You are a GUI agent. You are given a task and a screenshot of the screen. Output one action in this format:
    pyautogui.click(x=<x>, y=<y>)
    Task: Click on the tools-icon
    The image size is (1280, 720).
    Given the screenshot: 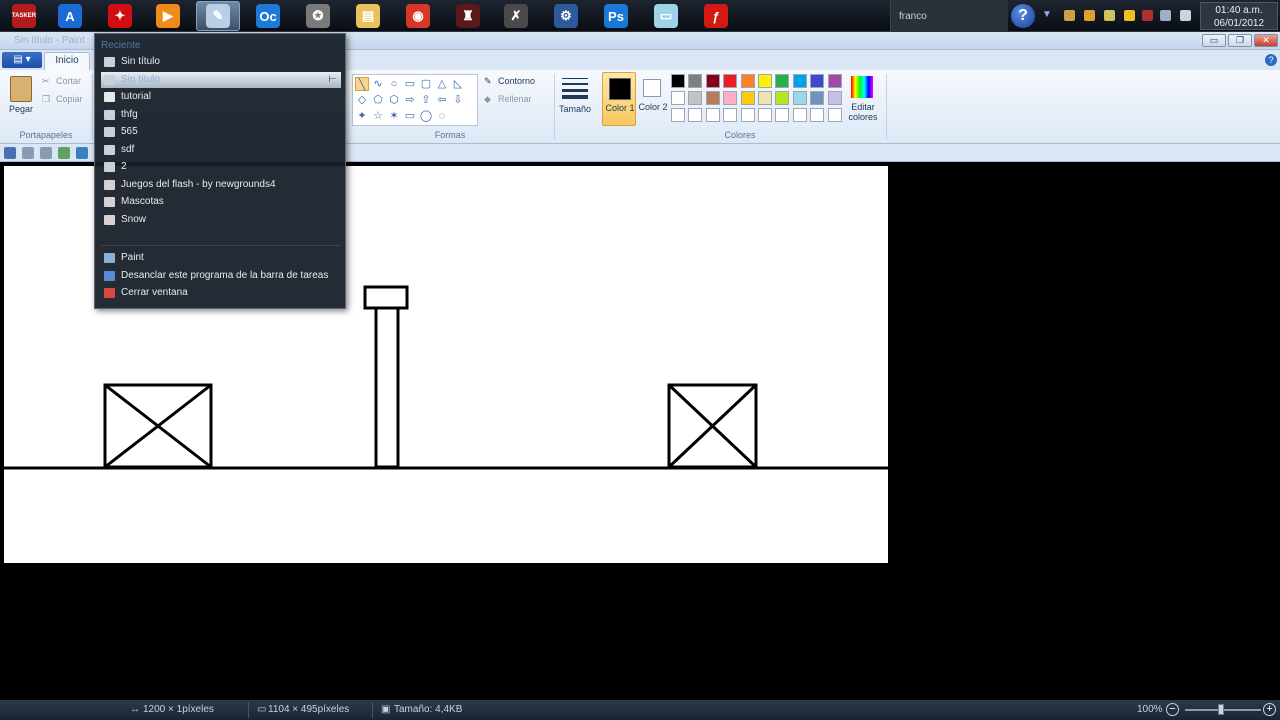 What is the action you would take?
    pyautogui.click(x=1109, y=15)
    